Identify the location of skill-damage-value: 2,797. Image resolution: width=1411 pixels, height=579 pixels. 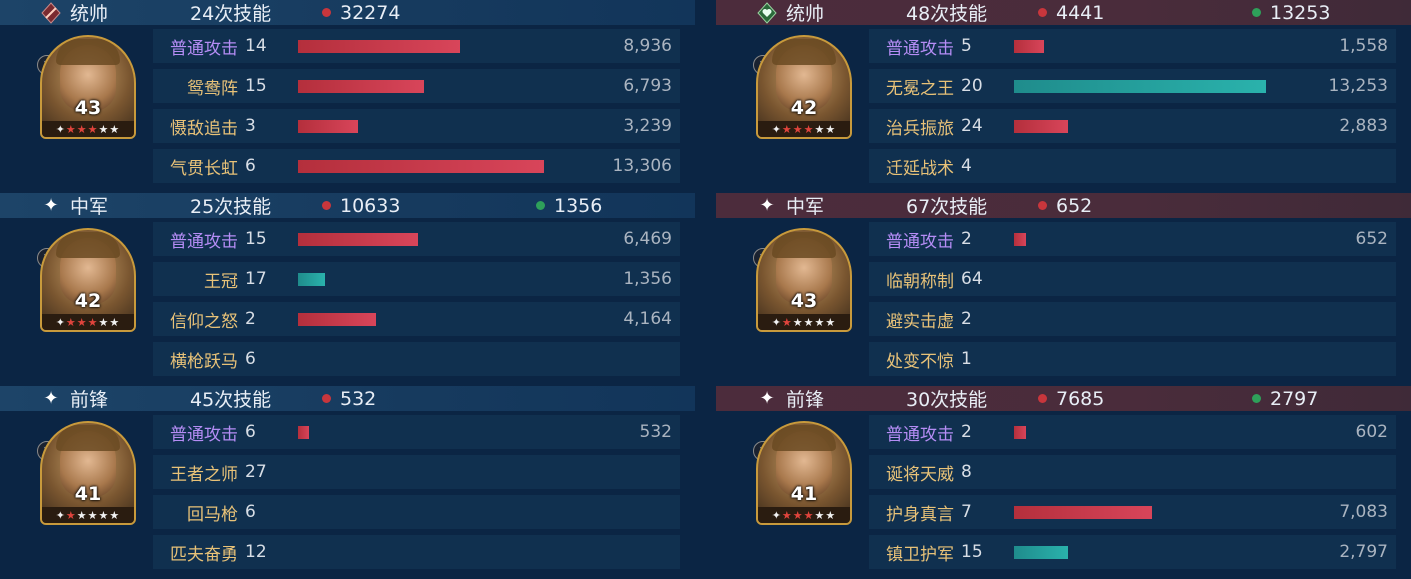
(1363, 552).